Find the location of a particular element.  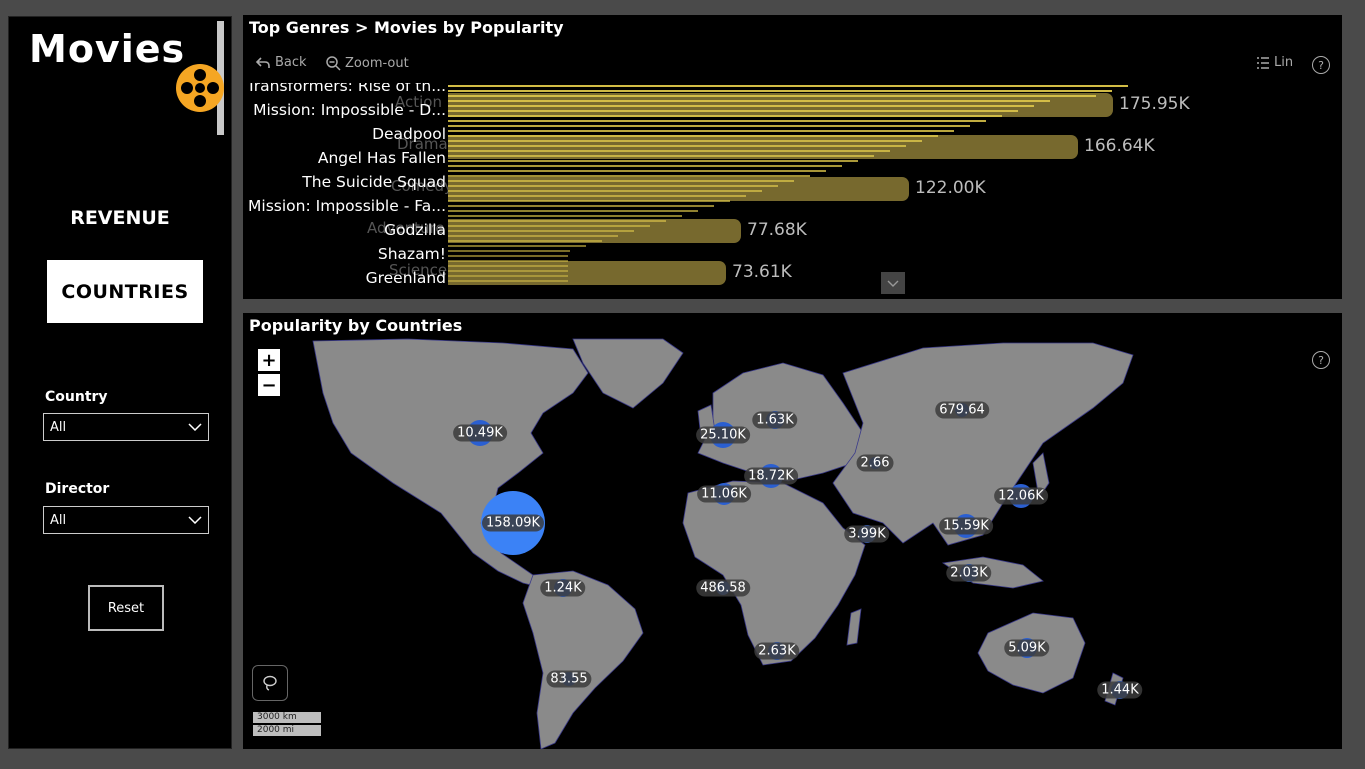

back-button: Back is located at coordinates (281, 62).